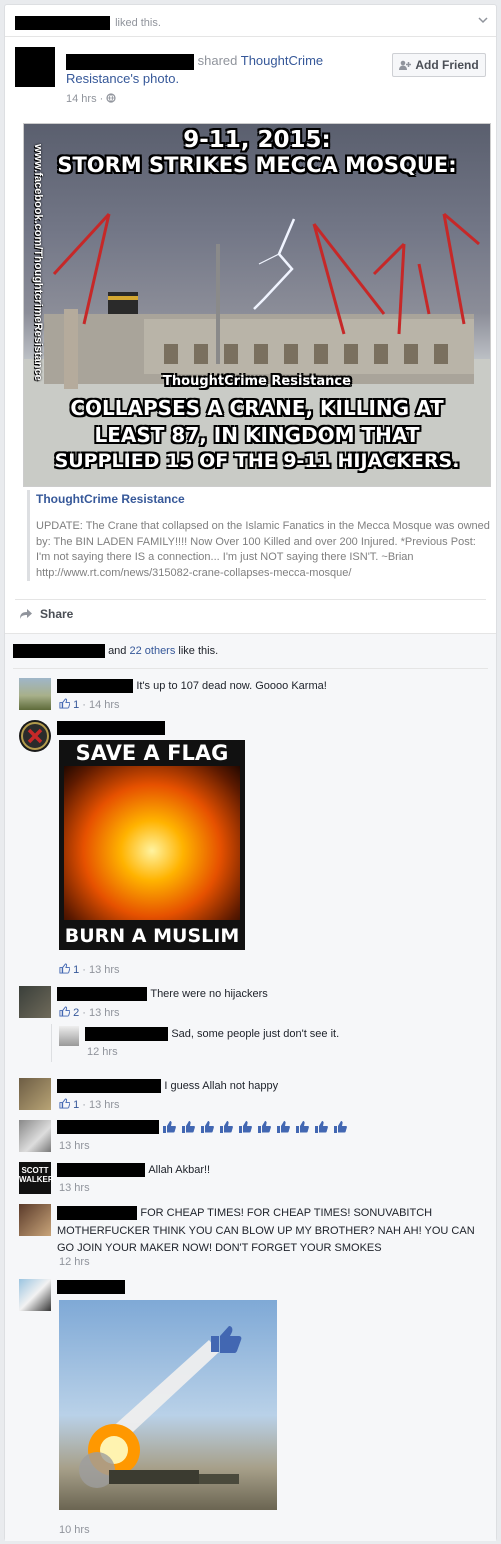 This screenshot has width=501, height=1544. What do you see at coordinates (130, 61) in the screenshot?
I see `redacted-author-name` at bounding box center [130, 61].